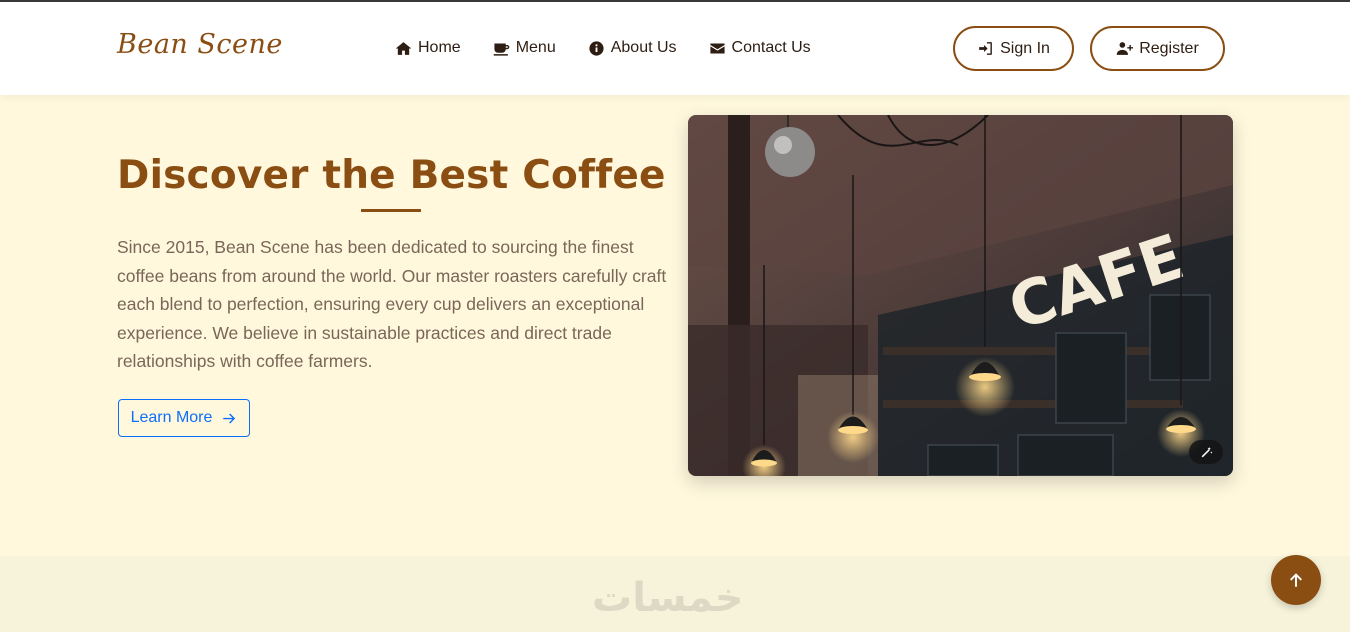 The width and height of the screenshot is (1350, 632). Describe the element at coordinates (1125, 48) in the screenshot. I see `user-plus-icon` at that location.